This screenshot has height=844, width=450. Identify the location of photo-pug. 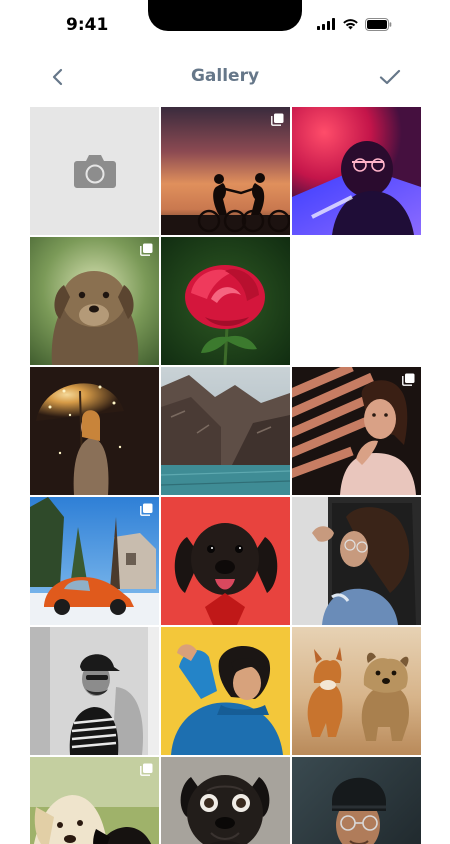
(225, 800).